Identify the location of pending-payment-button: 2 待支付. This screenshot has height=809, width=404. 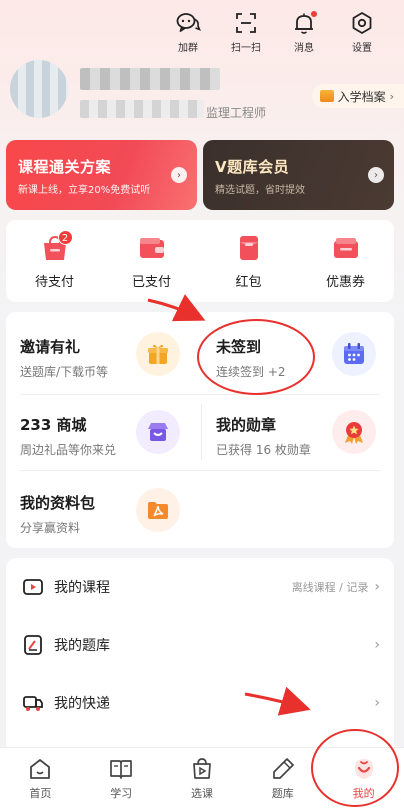
(55, 260).